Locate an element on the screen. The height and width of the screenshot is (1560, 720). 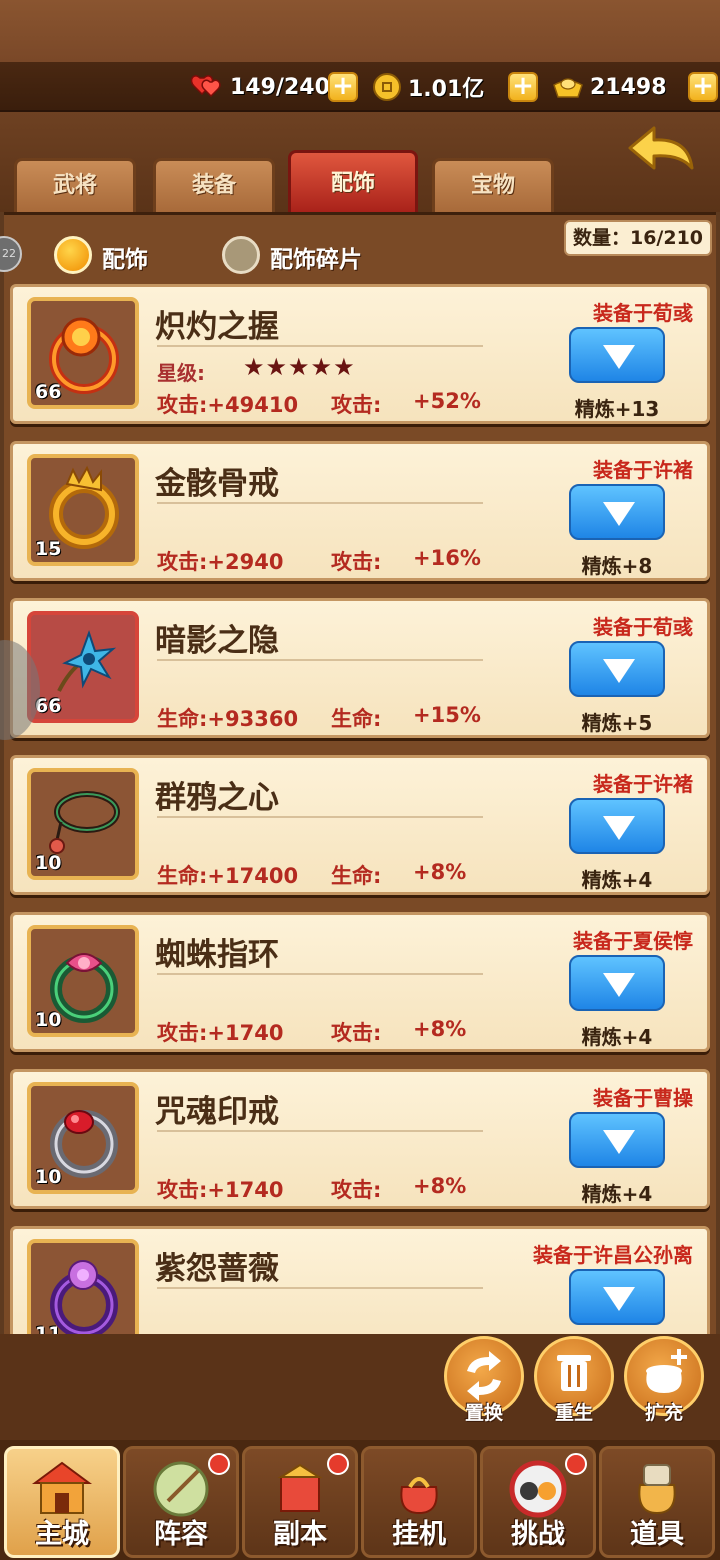
filter-accessory-label: 配饰 is located at coordinates (125, 260).